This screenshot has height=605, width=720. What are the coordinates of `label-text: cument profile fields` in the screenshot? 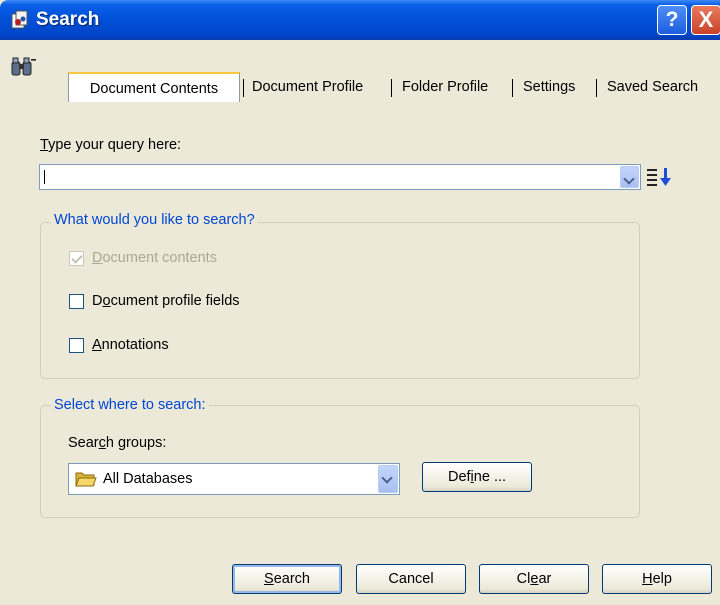 It's located at (175, 301).